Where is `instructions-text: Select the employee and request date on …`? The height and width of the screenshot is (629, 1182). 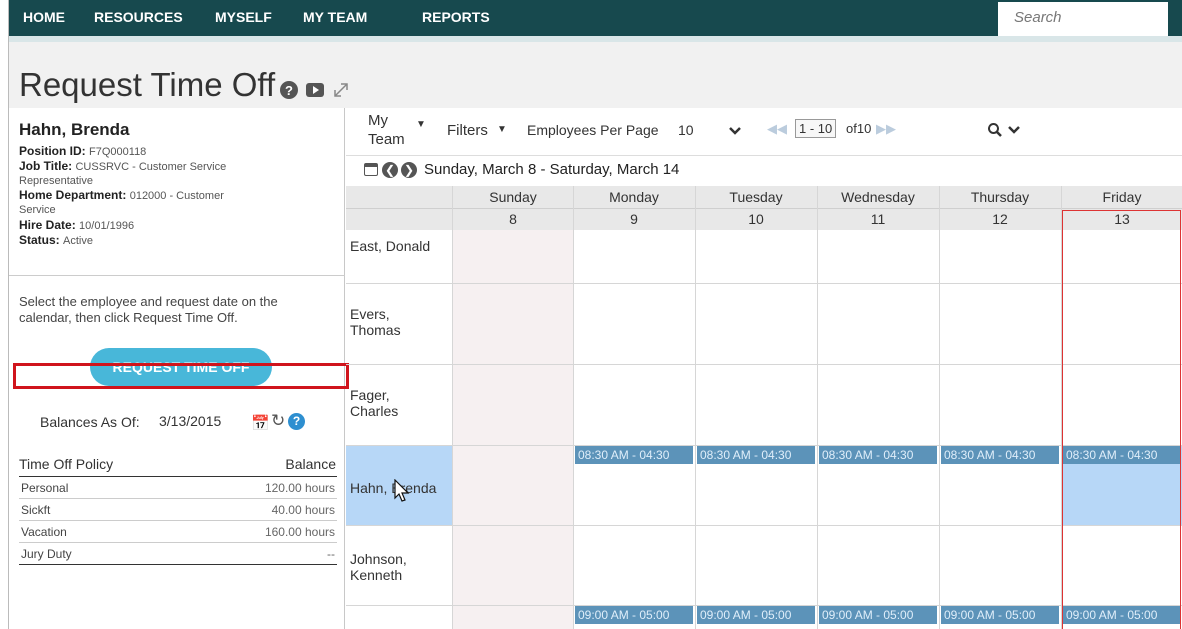 instructions-text: Select the employee and request date on … is located at coordinates (148, 309).